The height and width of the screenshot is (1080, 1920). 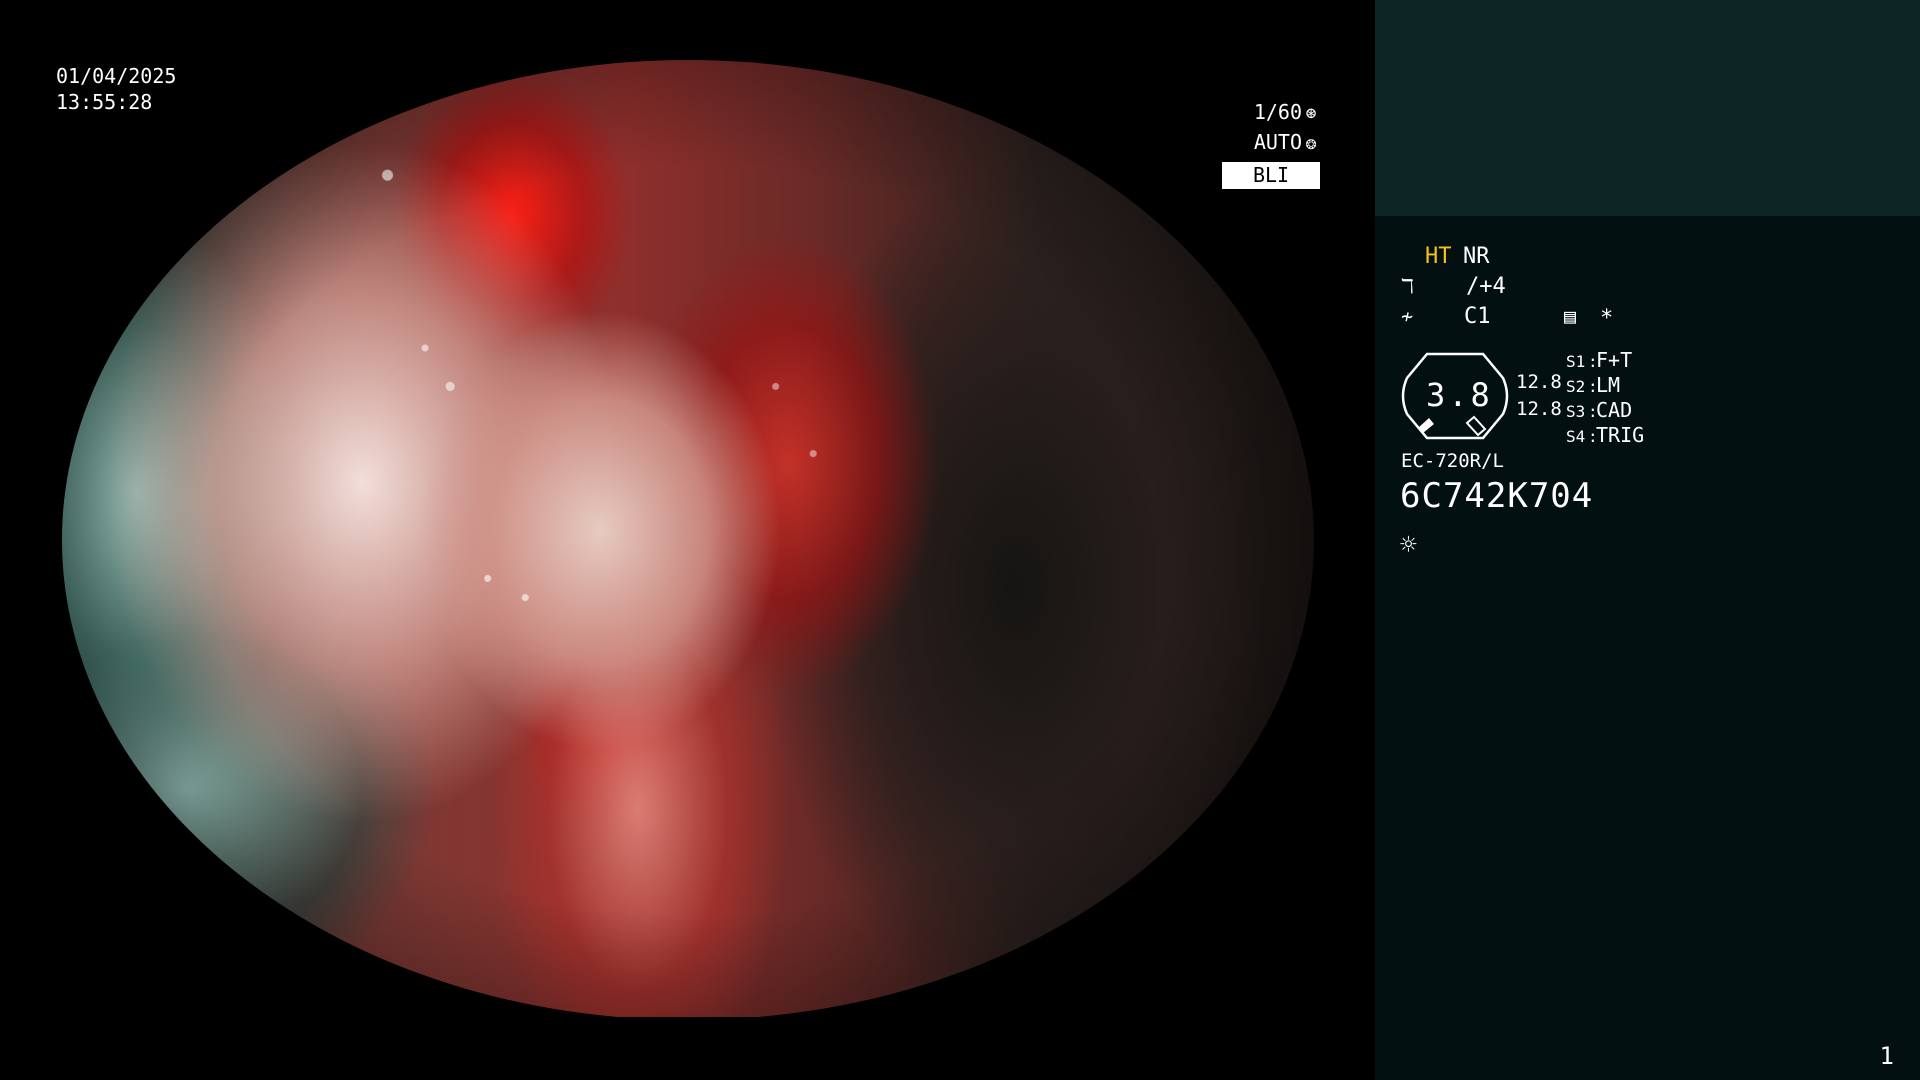 I want to click on color-mode-icon: ≁, so click(x=1407, y=316).